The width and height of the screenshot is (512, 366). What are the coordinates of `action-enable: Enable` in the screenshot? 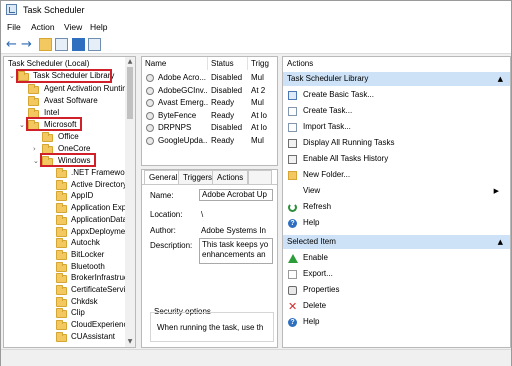 It's located at (396, 258).